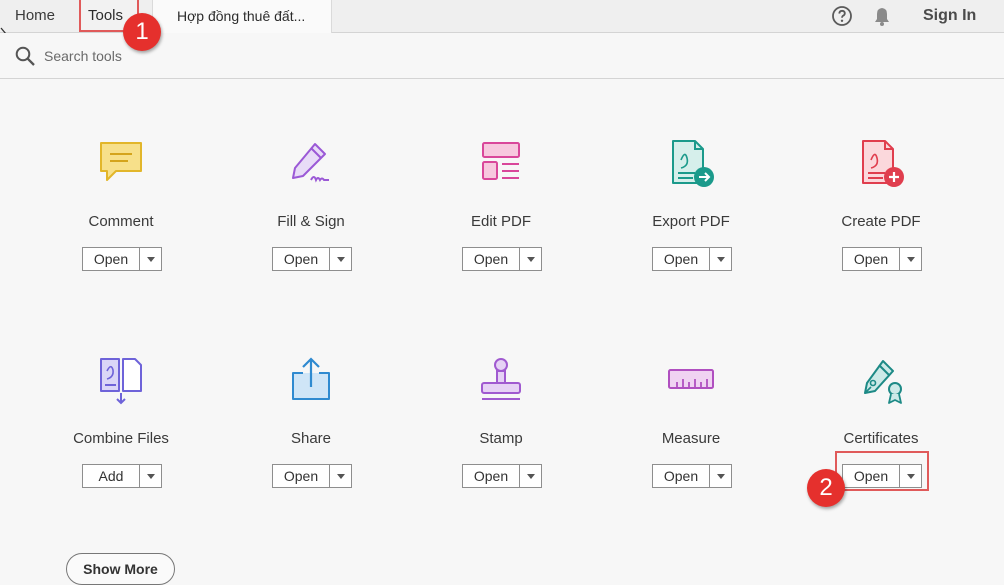 This screenshot has width=1004, height=585. What do you see at coordinates (142, 32) in the screenshot?
I see `step-badge: 1` at bounding box center [142, 32].